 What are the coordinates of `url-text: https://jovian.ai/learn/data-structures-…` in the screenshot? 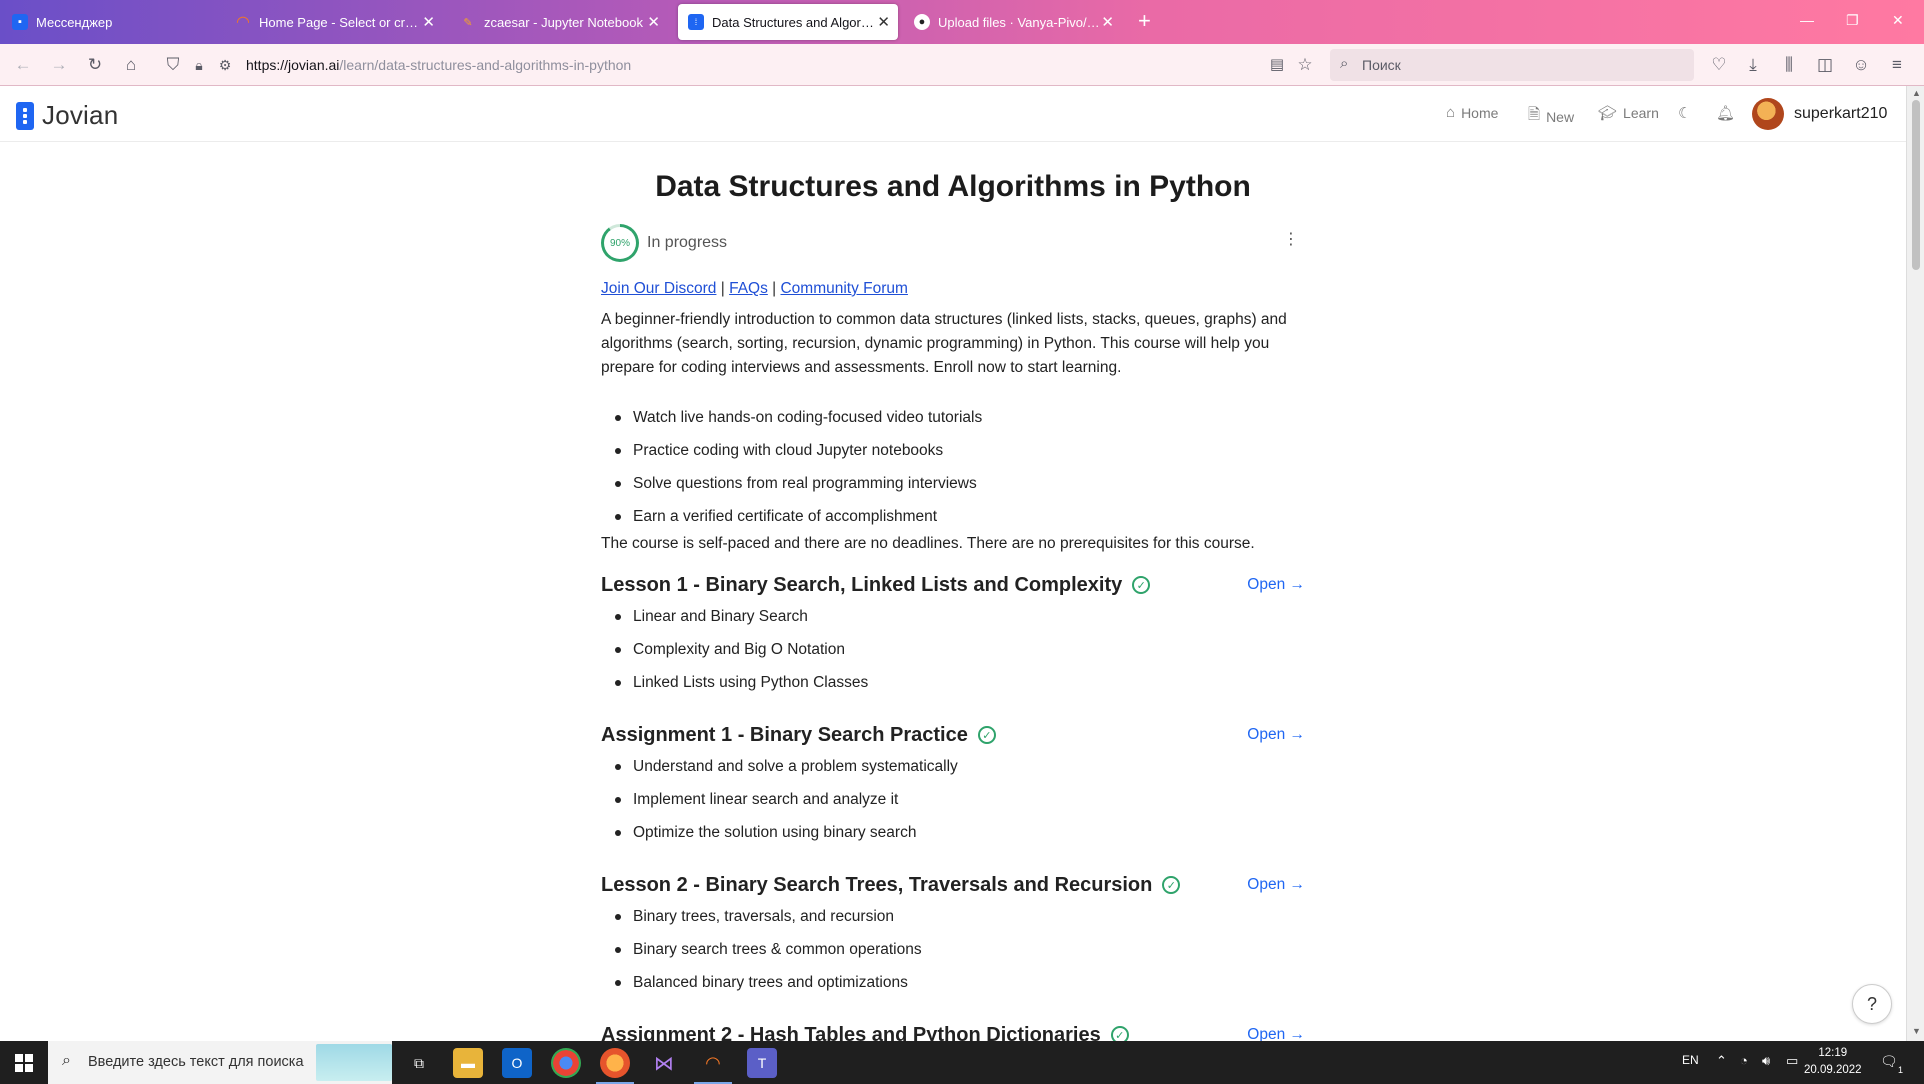 It's located at (438, 65).